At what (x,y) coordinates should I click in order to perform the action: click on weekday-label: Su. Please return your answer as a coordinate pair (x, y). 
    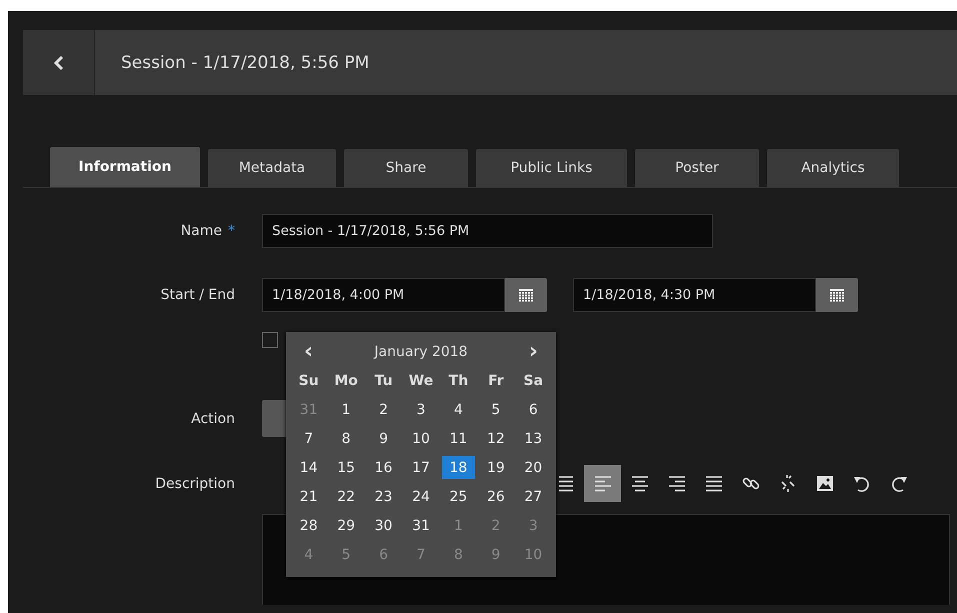
    Looking at the image, I should click on (309, 381).